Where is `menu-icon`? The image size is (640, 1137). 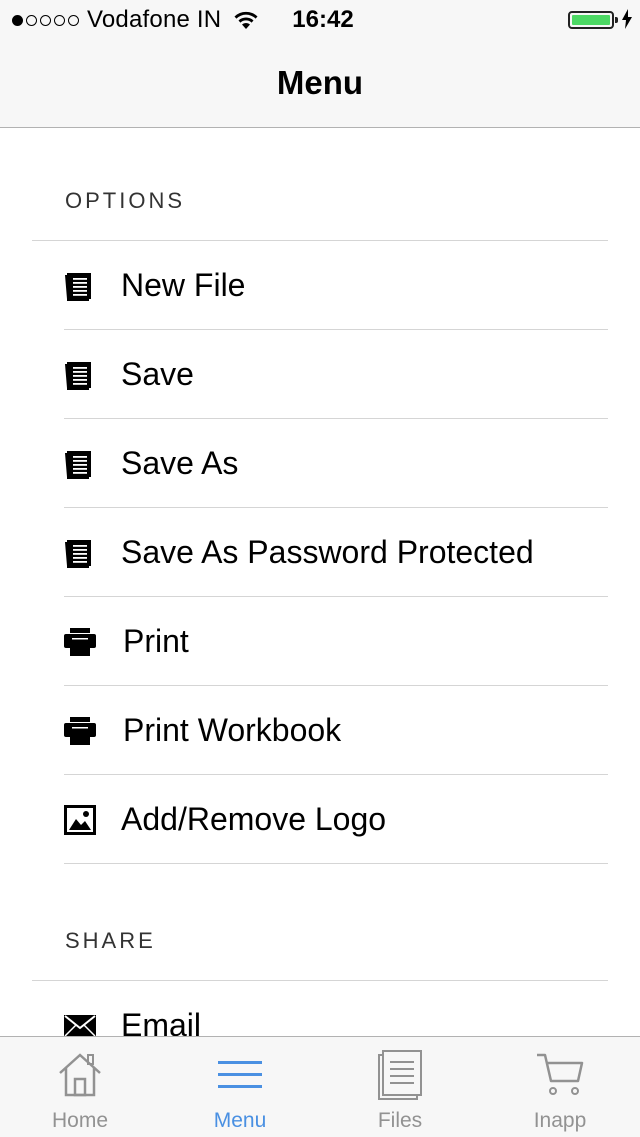 menu-icon is located at coordinates (240, 1075).